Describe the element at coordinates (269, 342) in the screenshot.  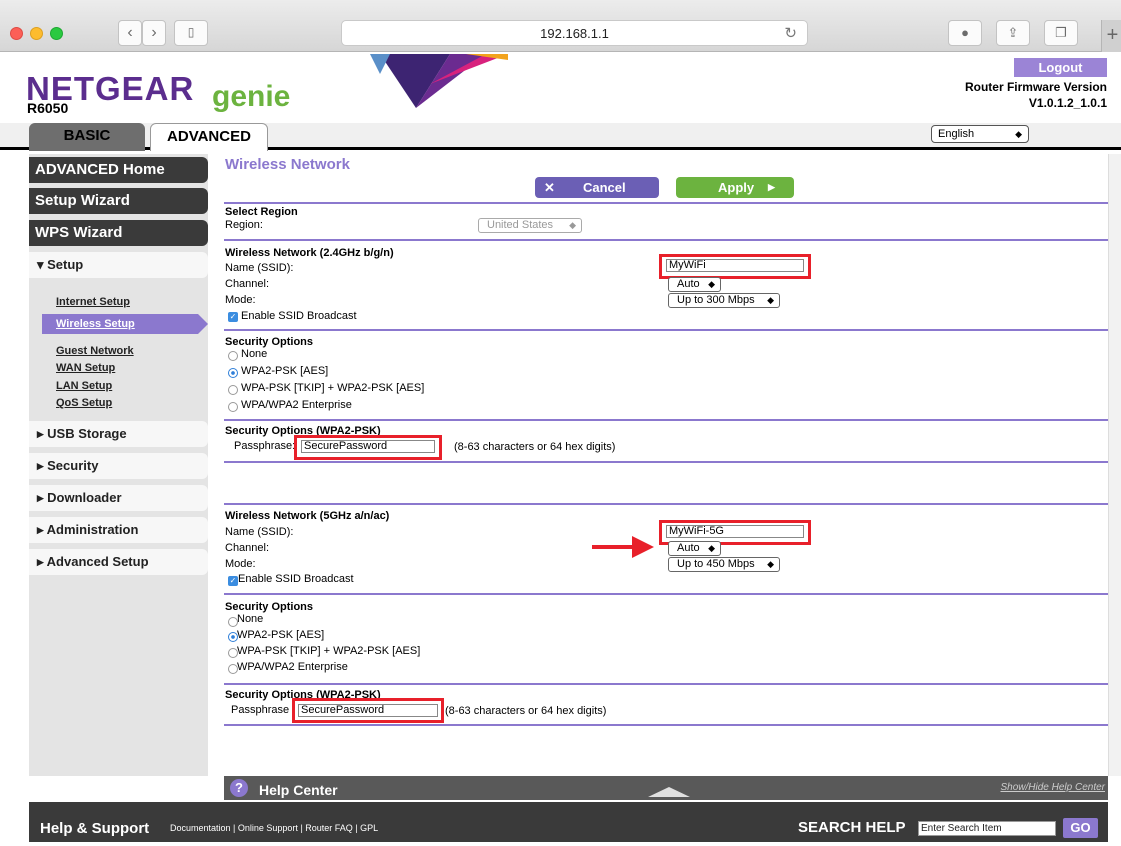
I see `security24-heading: Security Options` at that location.